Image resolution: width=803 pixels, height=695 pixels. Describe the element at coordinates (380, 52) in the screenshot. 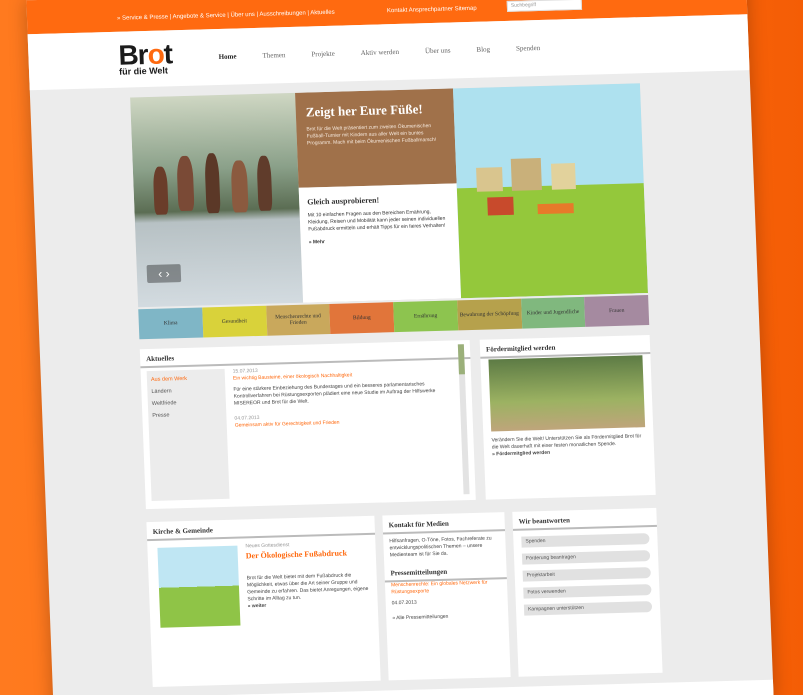

I see `nav-aktiv: Aktiv werden` at that location.